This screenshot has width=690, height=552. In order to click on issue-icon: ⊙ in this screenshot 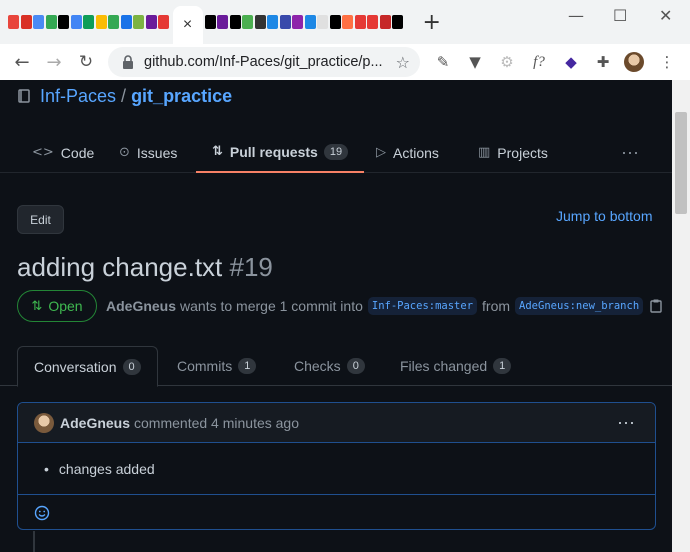, I will do `click(124, 152)`.